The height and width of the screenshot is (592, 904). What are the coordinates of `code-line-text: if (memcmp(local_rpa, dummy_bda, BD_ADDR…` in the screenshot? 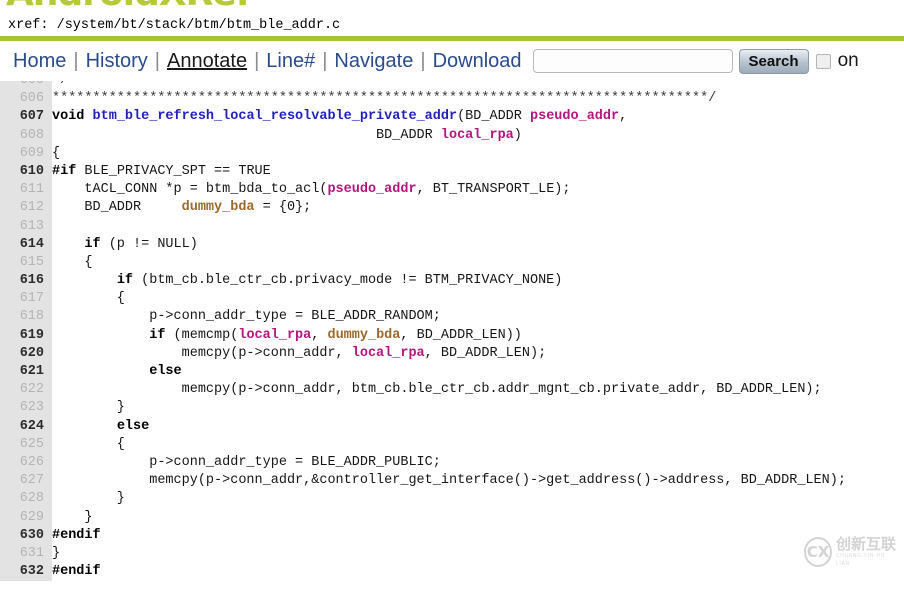 It's located at (335, 335).